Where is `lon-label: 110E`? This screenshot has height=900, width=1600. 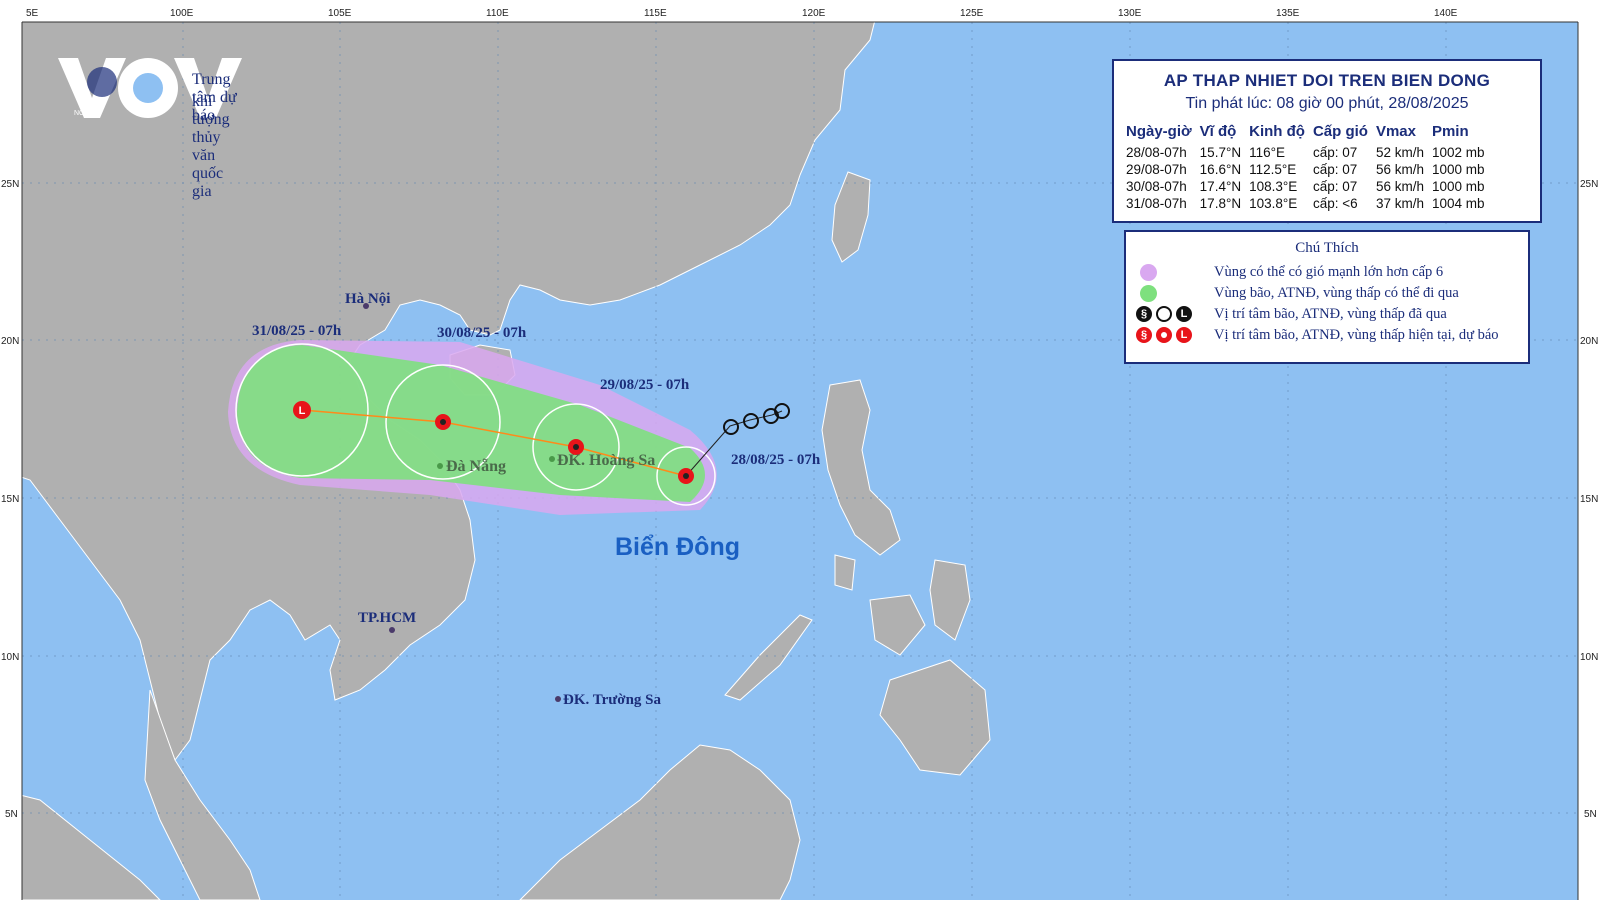
lon-label: 110E is located at coordinates (497, 13).